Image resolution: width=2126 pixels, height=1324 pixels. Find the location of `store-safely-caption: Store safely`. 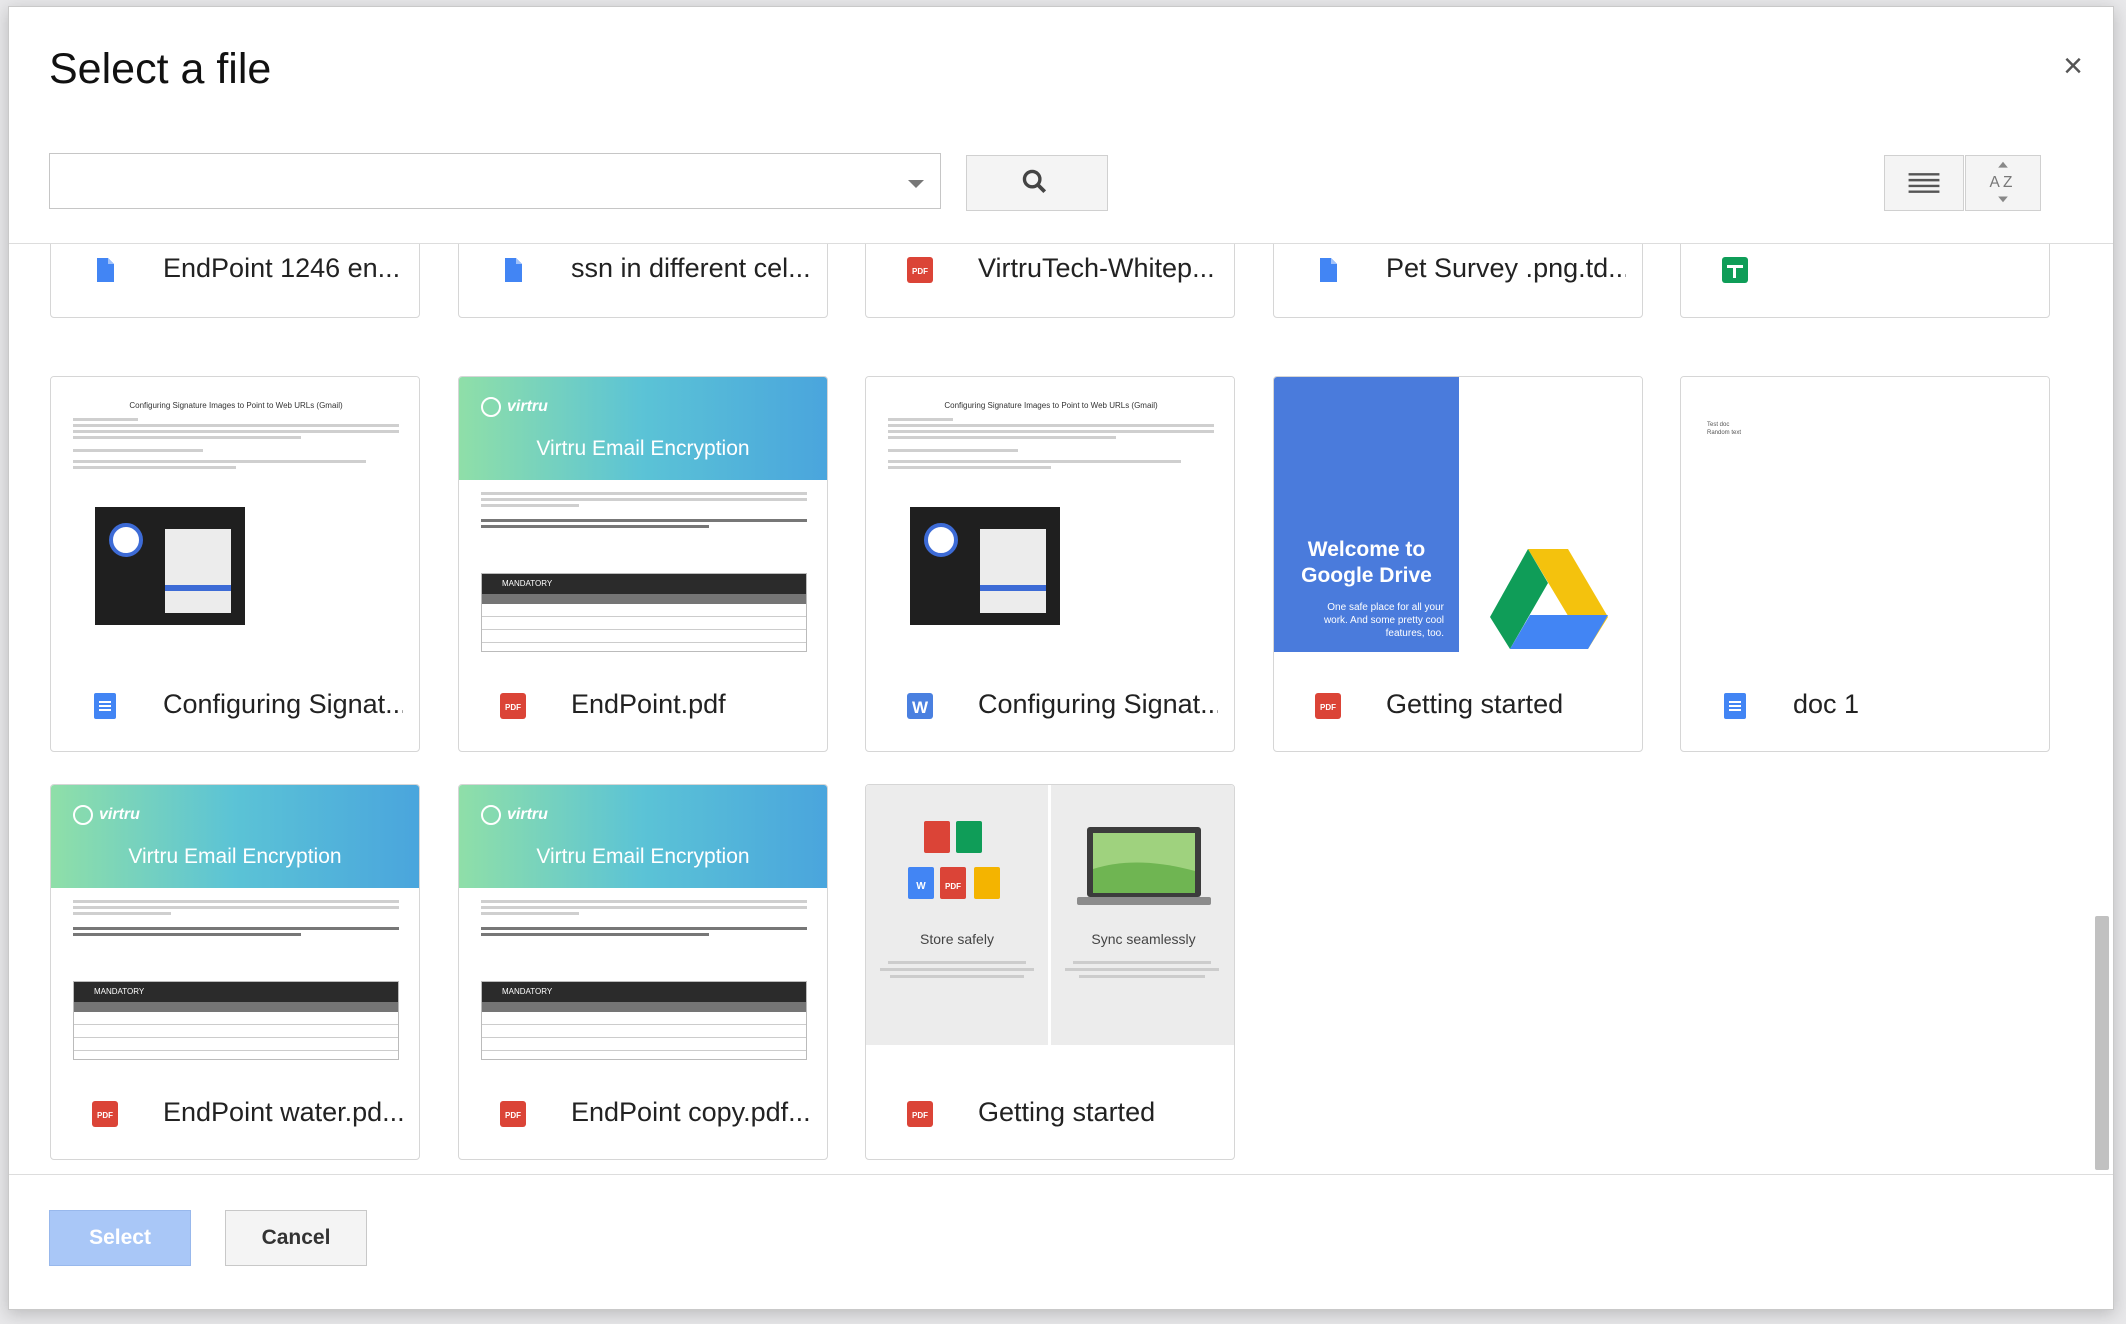

store-safely-caption: Store safely is located at coordinates (957, 939).